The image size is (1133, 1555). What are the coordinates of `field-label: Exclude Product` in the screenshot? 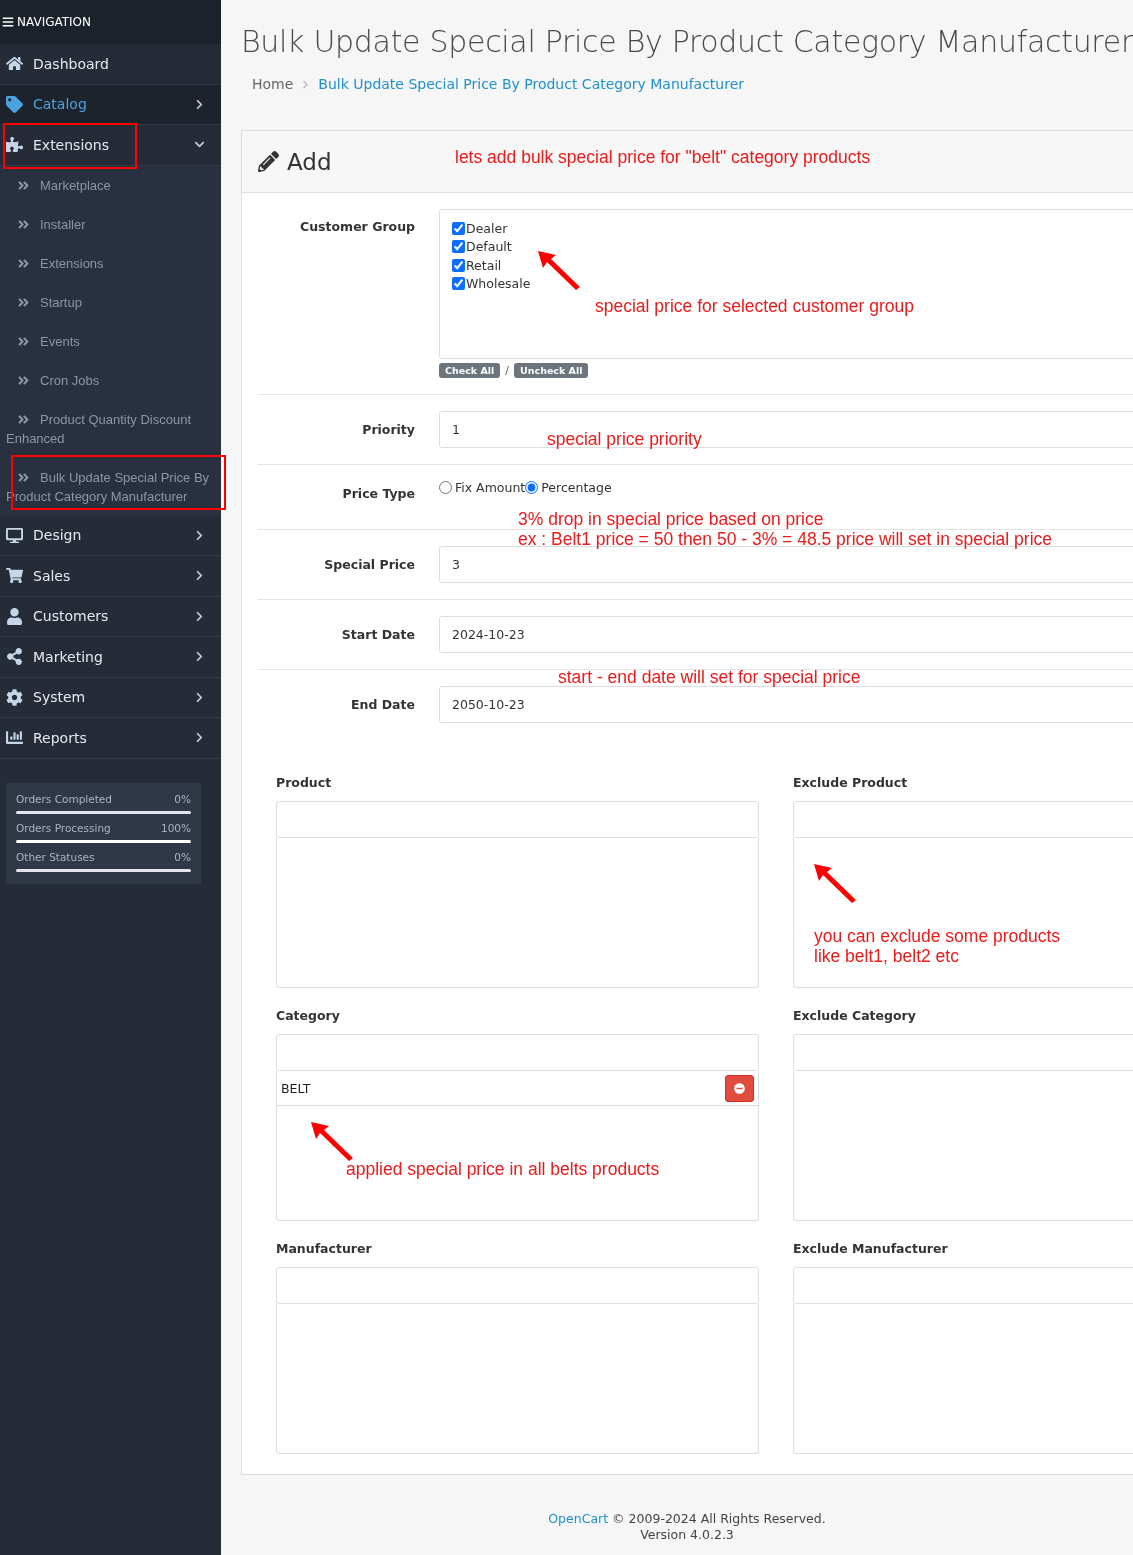 It's located at (851, 782).